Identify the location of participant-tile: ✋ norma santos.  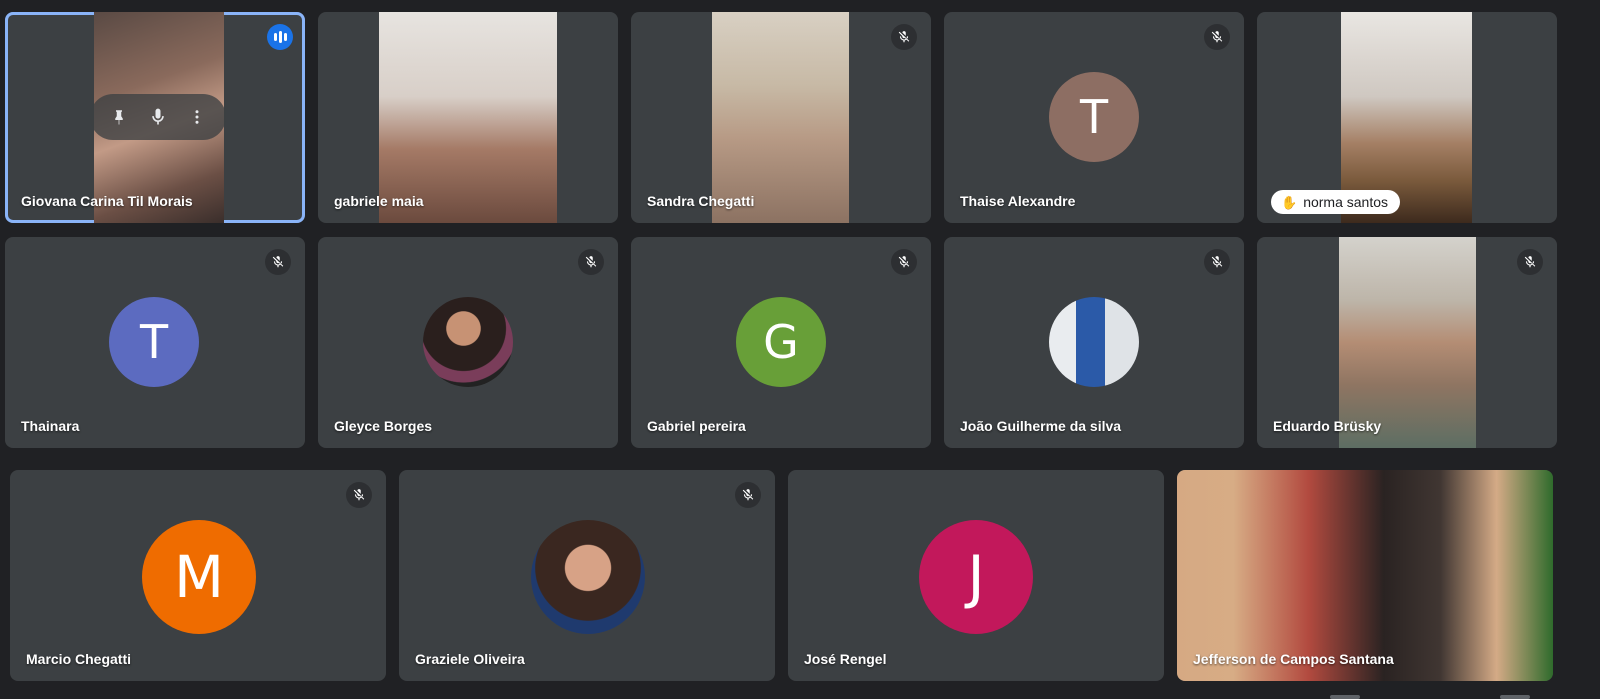
(1407, 117).